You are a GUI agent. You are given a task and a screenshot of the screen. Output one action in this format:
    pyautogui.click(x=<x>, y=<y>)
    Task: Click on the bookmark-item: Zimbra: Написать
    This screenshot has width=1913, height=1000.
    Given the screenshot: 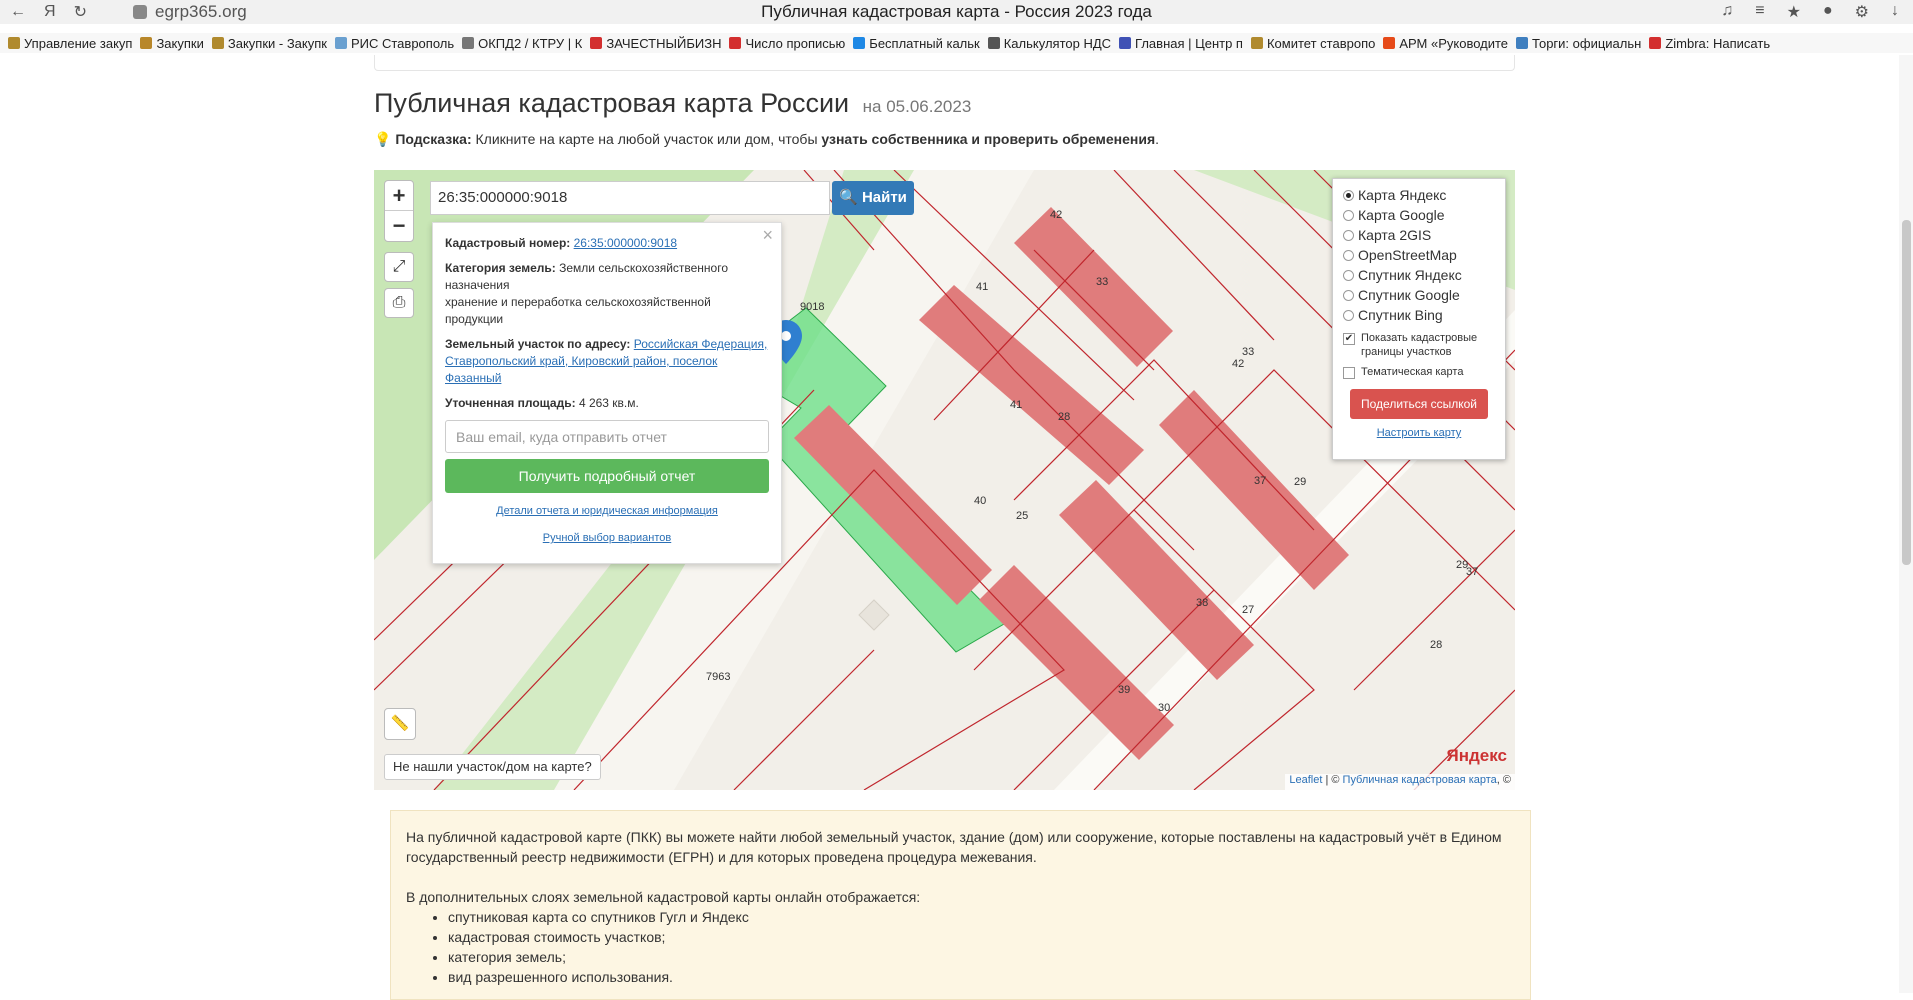 What is the action you would take?
    pyautogui.click(x=1709, y=43)
    